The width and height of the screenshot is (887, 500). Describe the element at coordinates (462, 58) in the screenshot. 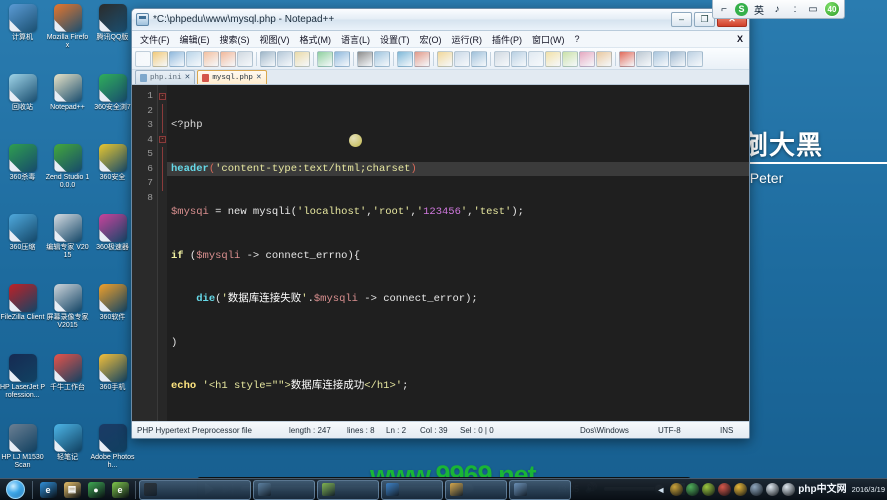

I see `sync-h-icon` at that location.